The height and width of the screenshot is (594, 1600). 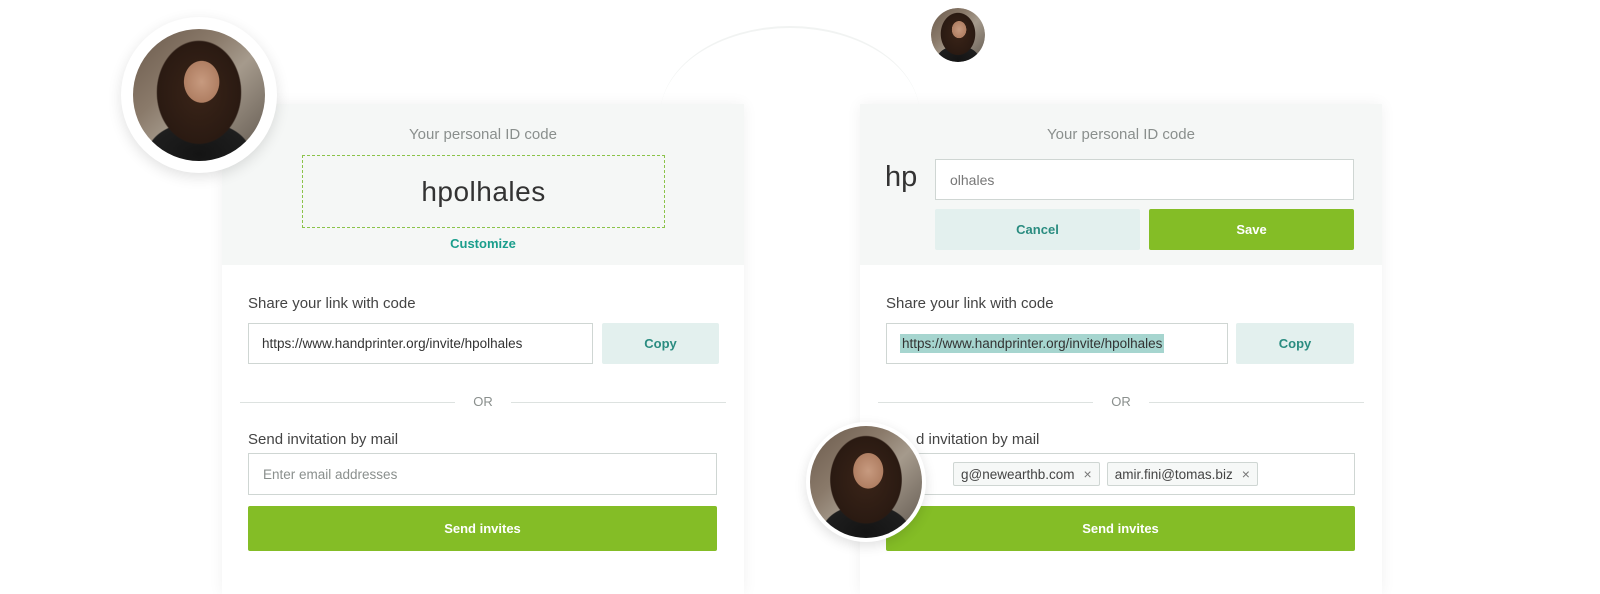 What do you see at coordinates (483, 191) in the screenshot?
I see `personal-id-code: hpolhales` at bounding box center [483, 191].